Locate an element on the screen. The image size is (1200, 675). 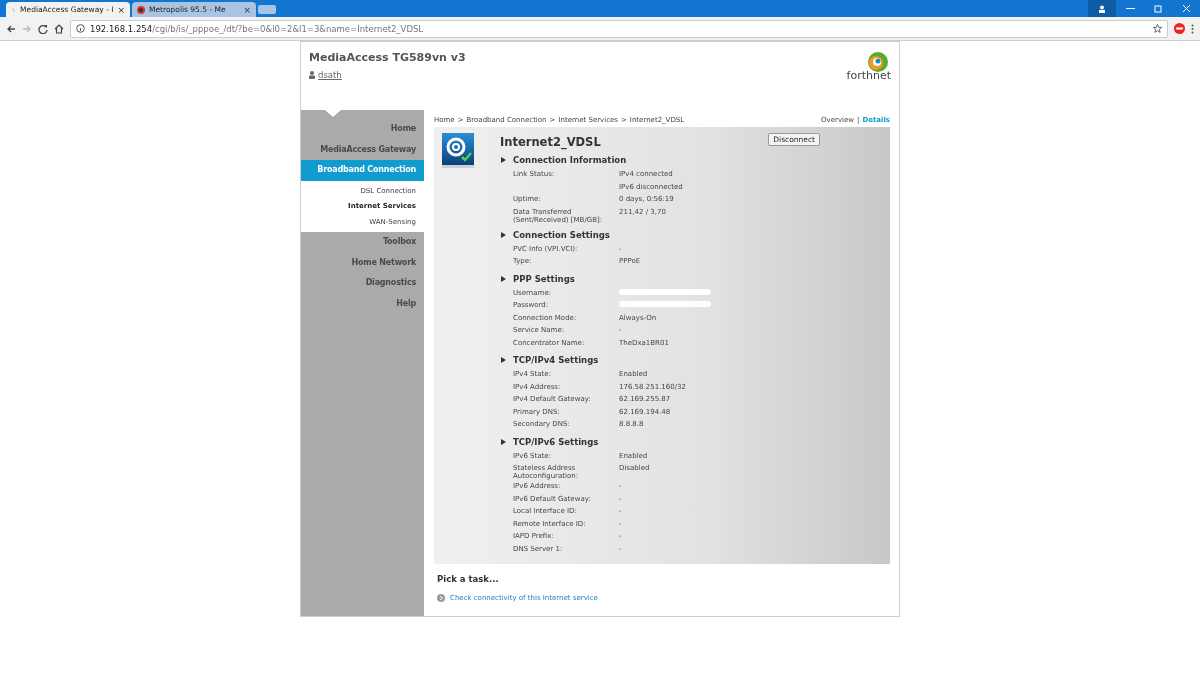
menu-icon is located at coordinates (1192, 28).